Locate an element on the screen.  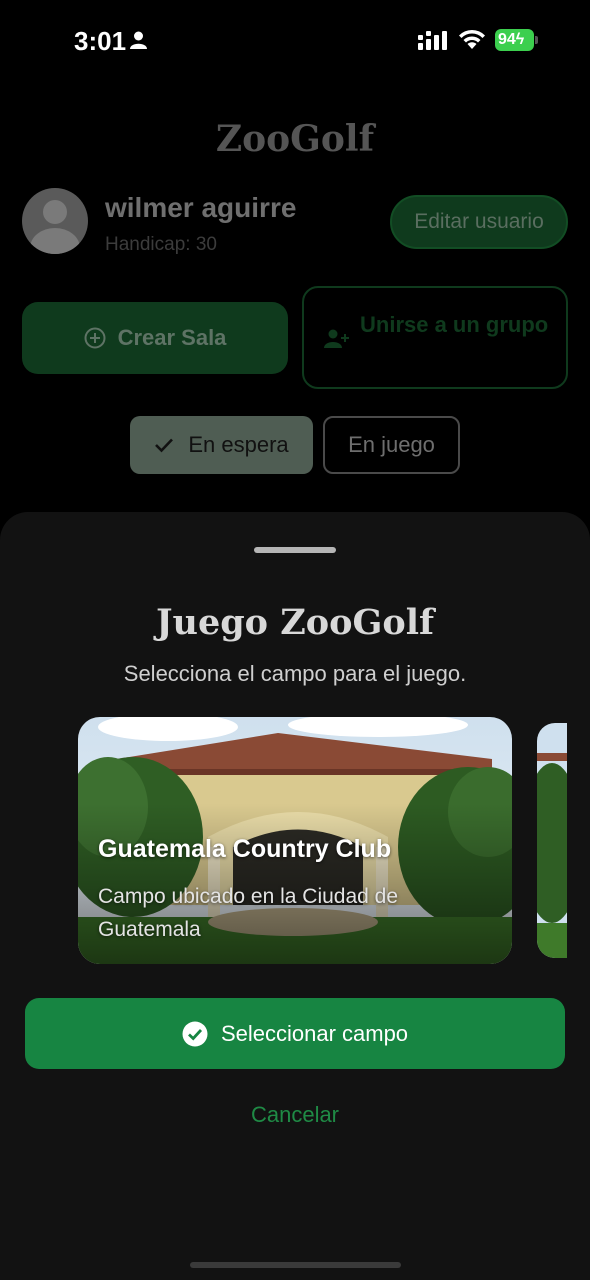
user-handicap: Handicap: 30 is located at coordinates (161, 244).